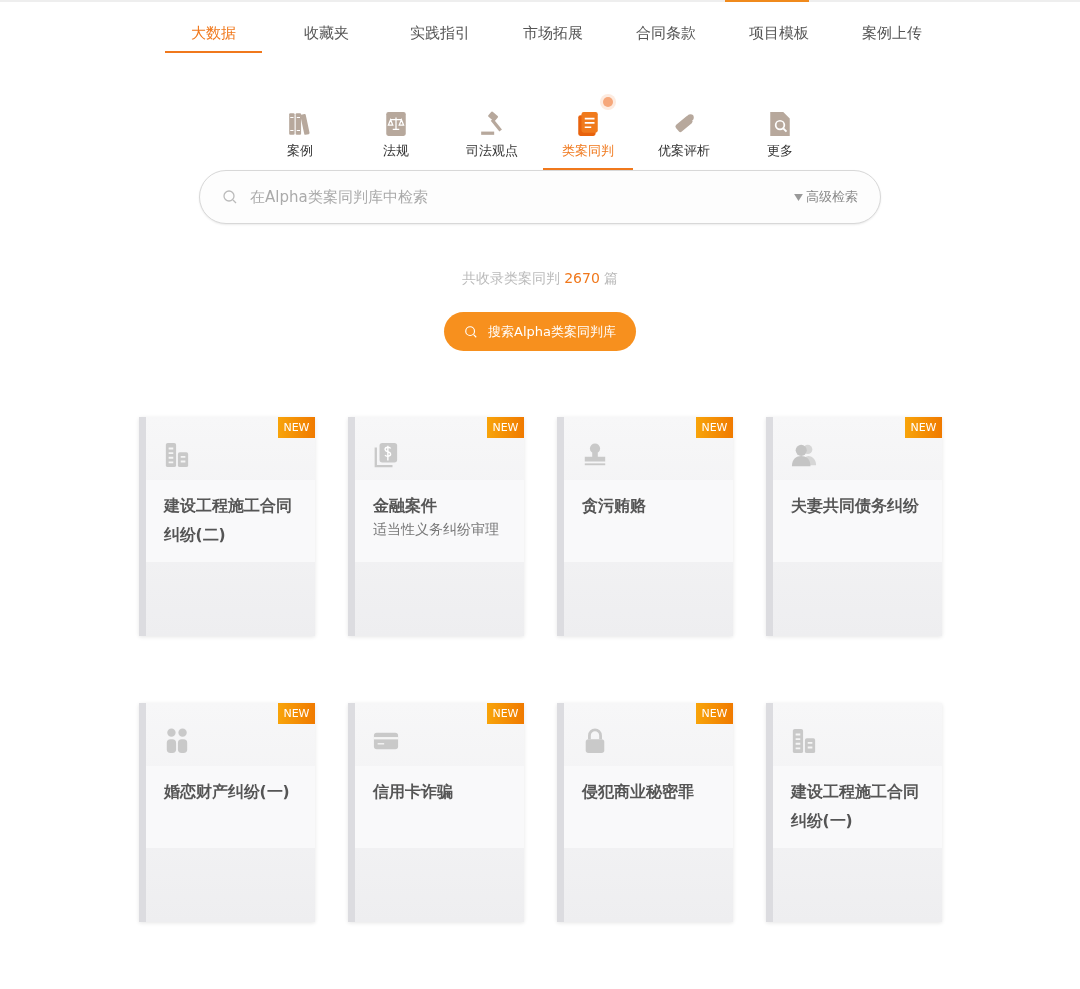  I want to click on card-subtitle: 适当性义务纠纷审理, so click(436, 530).